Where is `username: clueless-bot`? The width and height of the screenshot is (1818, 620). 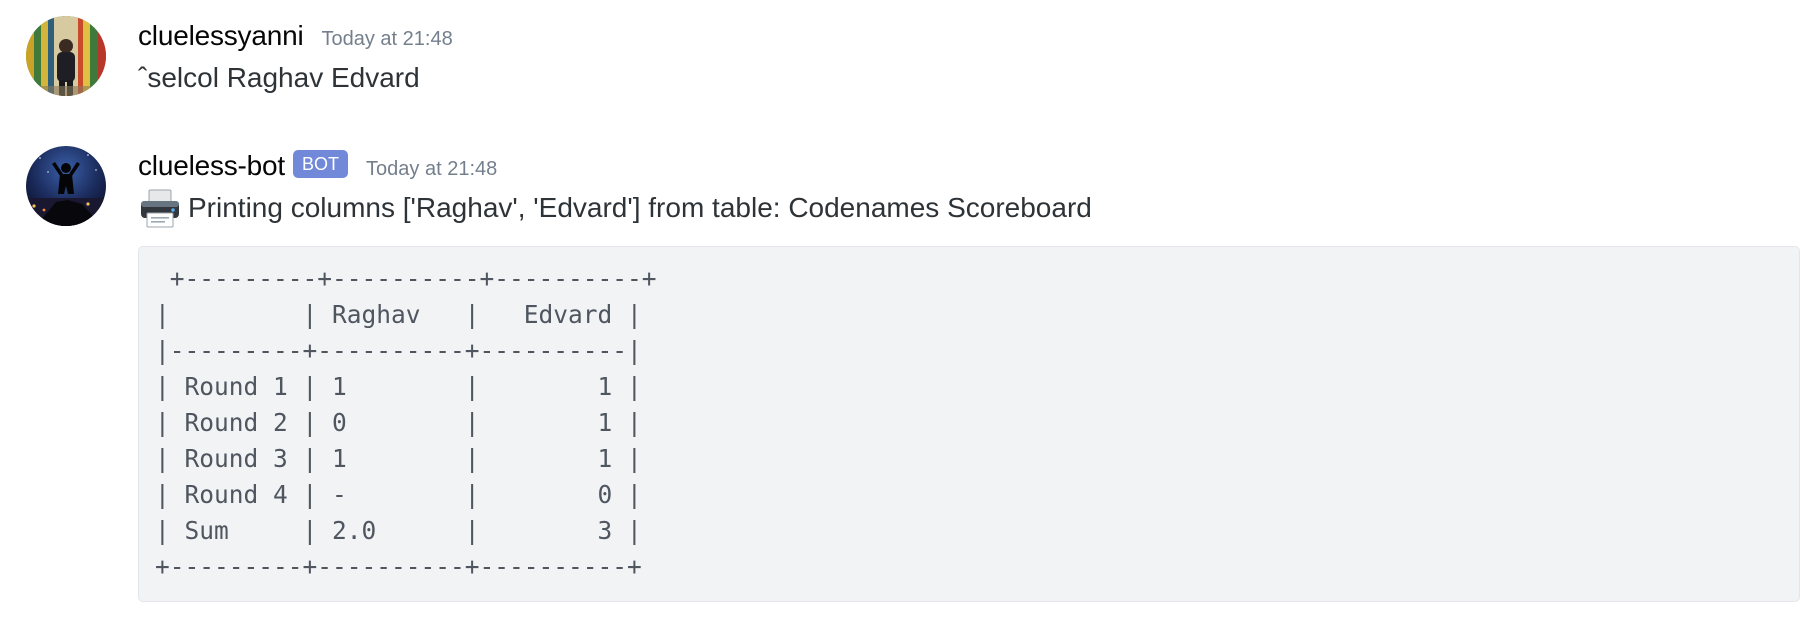
username: clueless-bot is located at coordinates (211, 166).